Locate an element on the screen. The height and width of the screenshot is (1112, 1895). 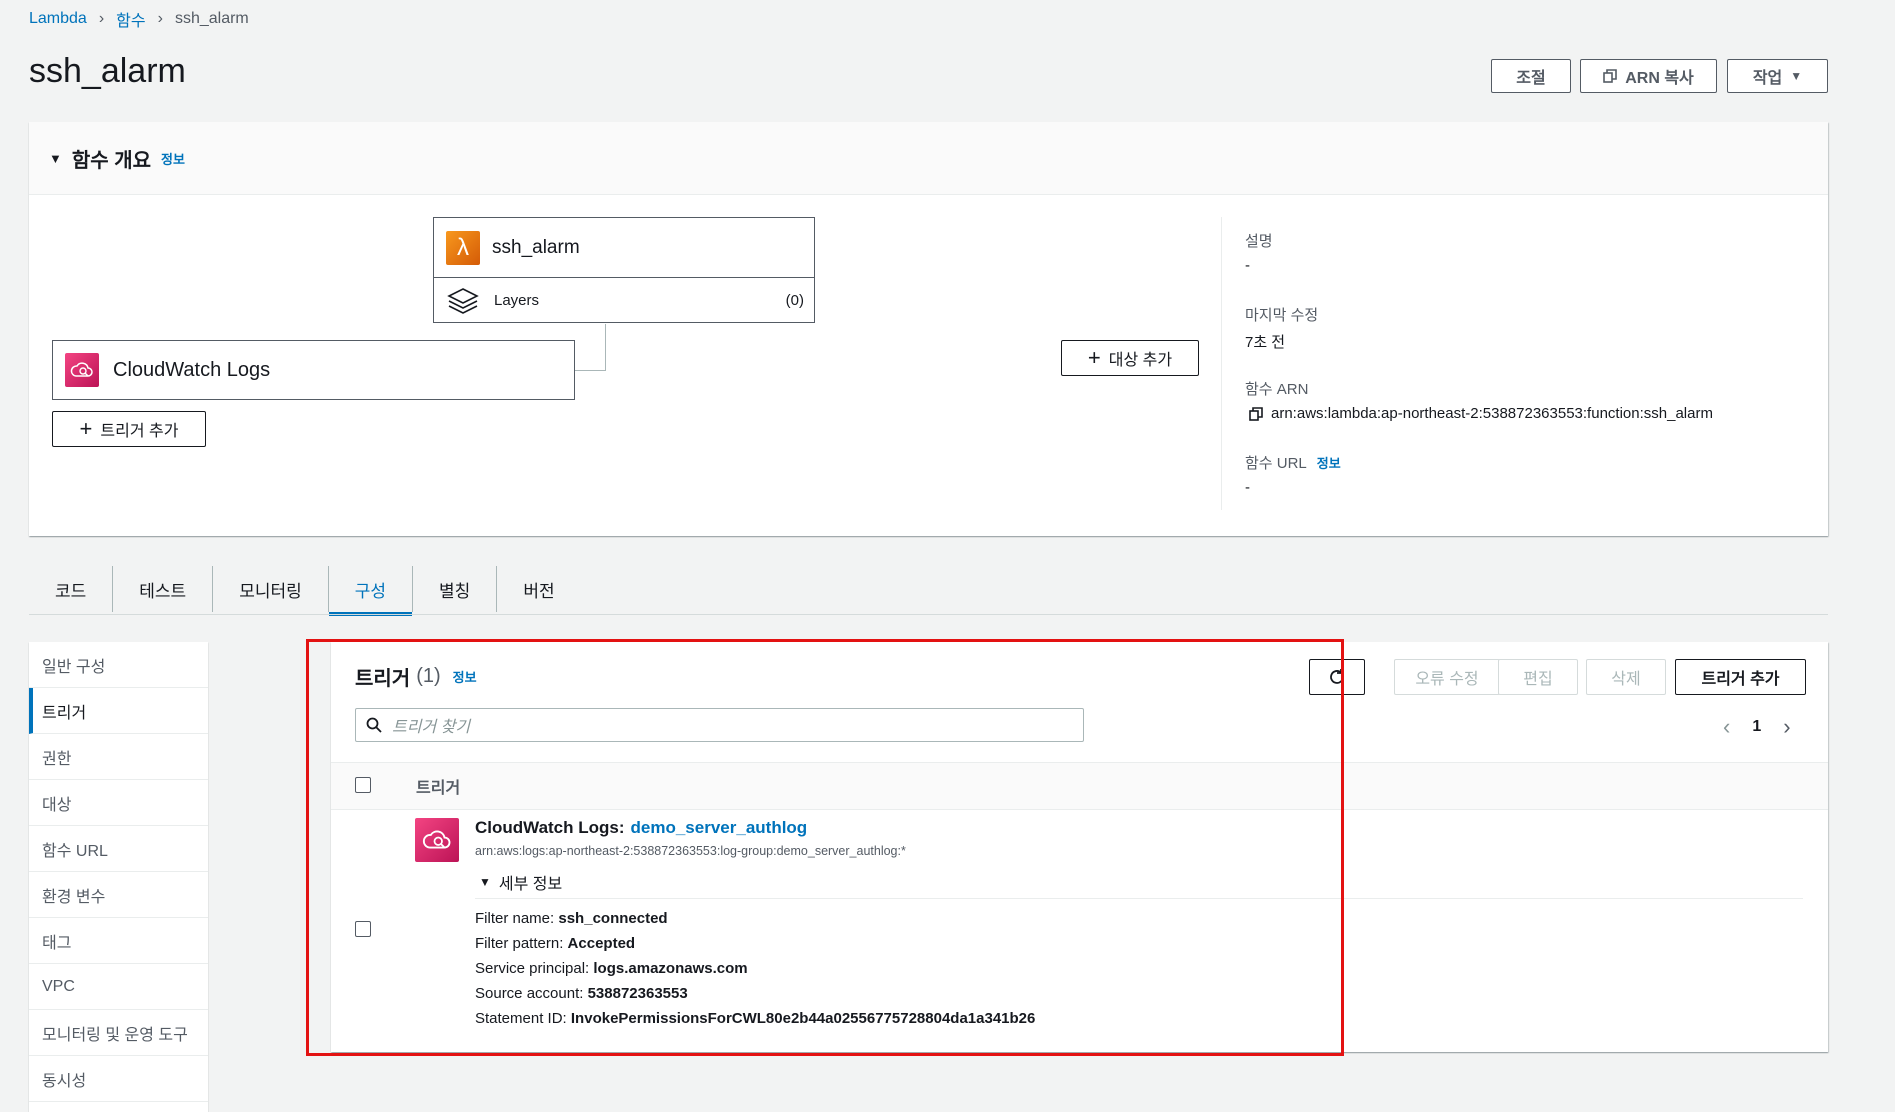
fix-errors-label: 오류 수정 is located at coordinates (1447, 679).